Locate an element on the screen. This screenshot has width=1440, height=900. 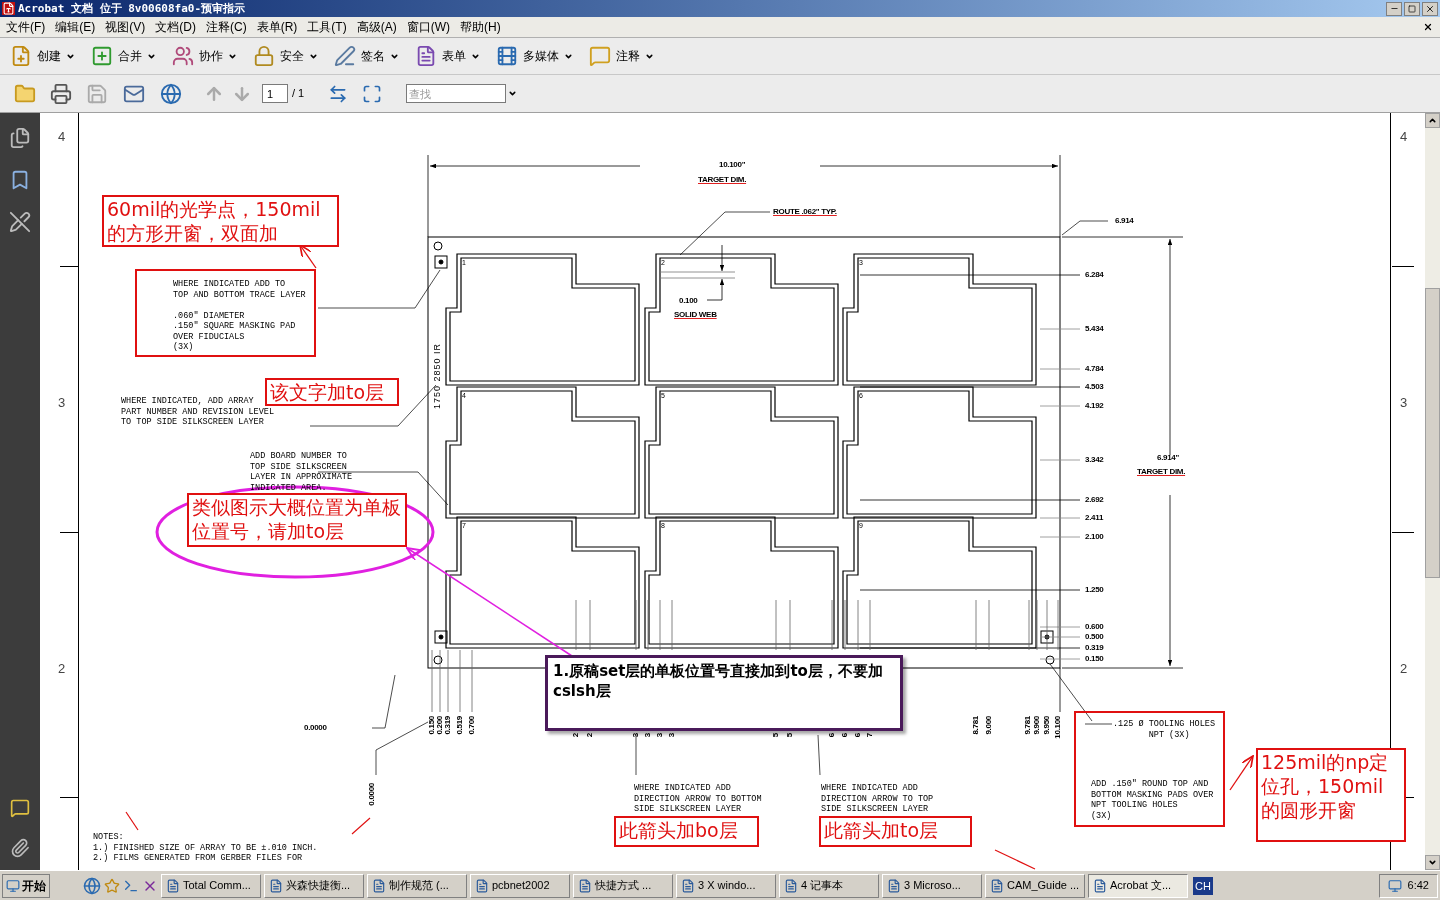
comments-icon is located at coordinates (20, 808).